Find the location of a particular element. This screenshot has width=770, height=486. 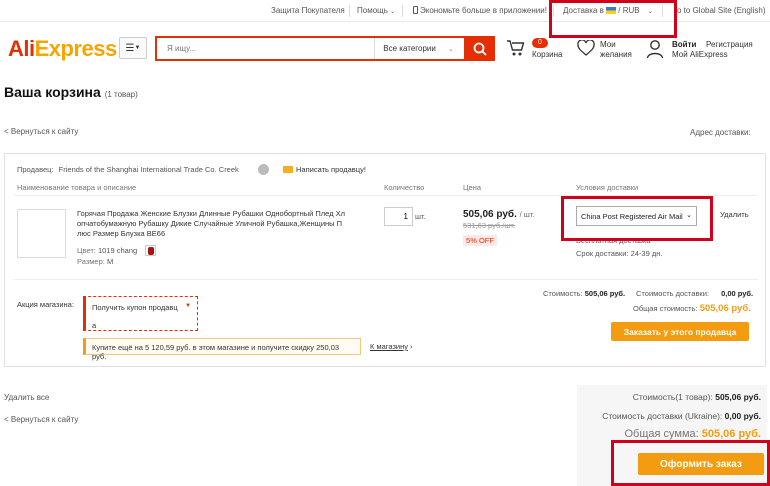

register-link: Регистрация is located at coordinates (729, 45).